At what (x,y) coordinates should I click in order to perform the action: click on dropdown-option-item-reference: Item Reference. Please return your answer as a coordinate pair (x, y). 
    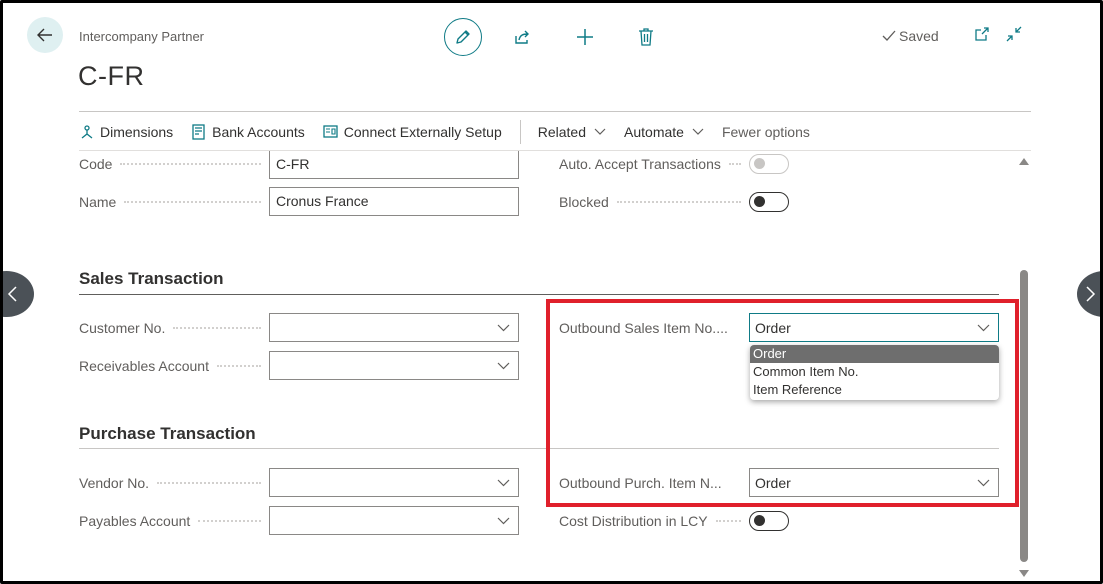
    Looking at the image, I should click on (874, 390).